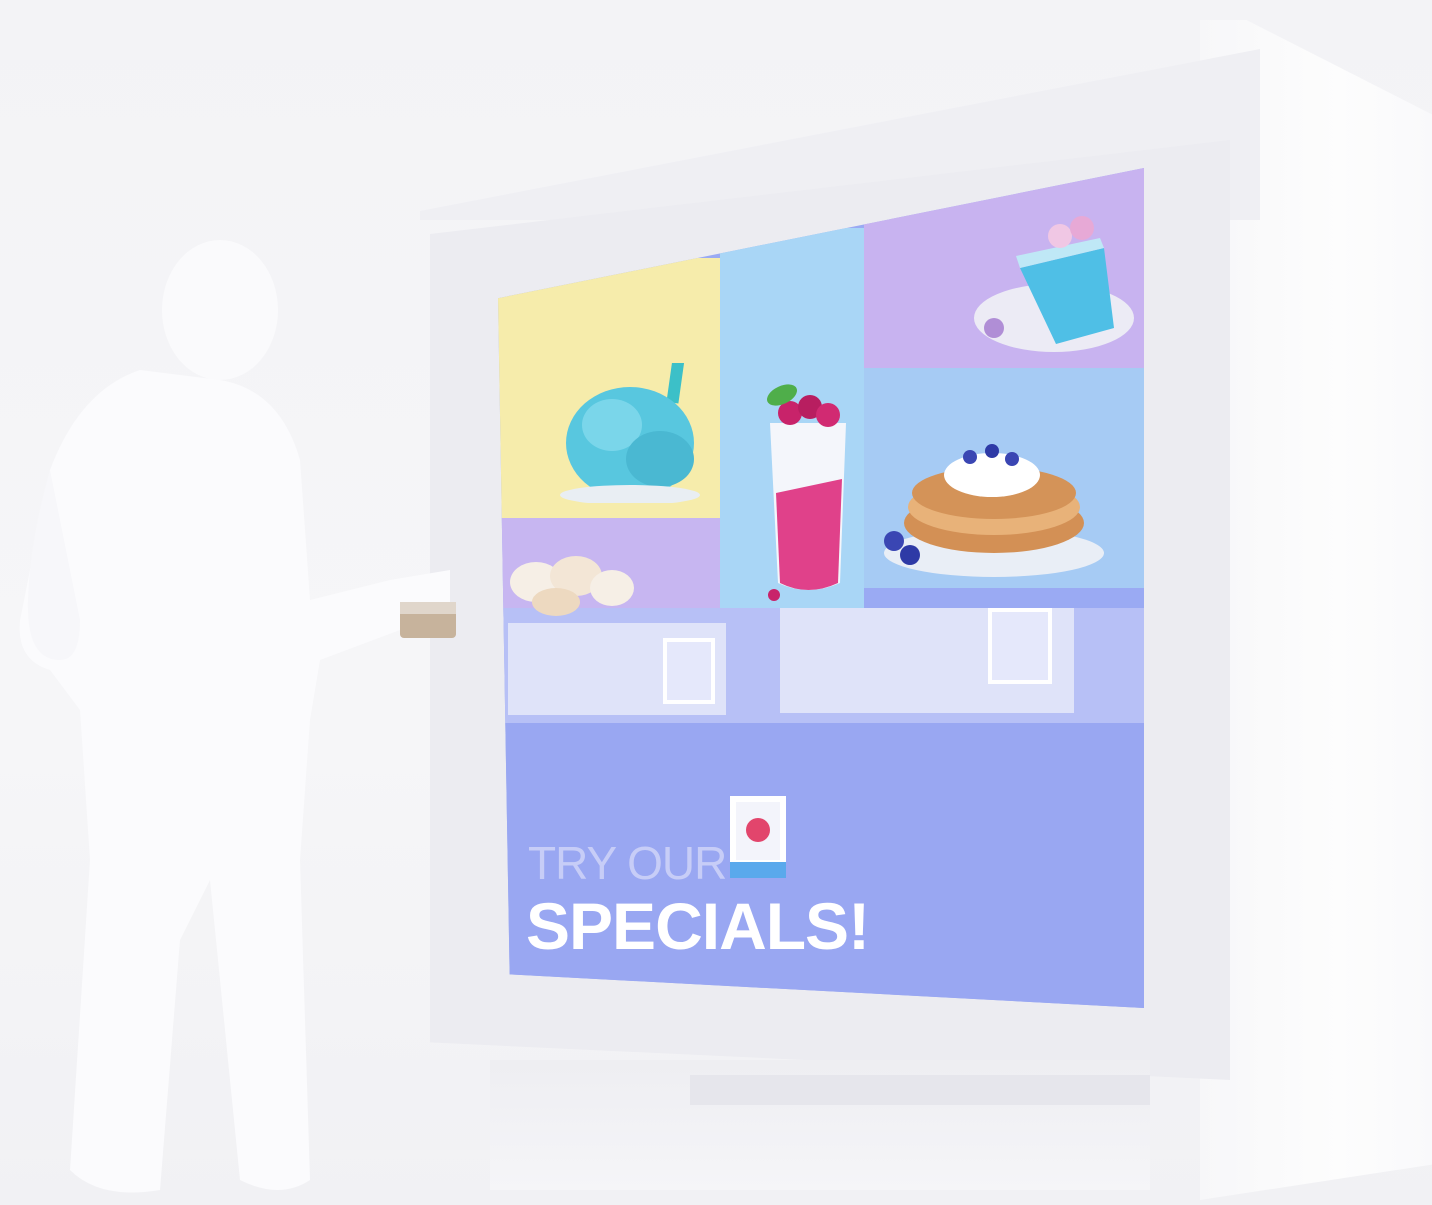  Describe the element at coordinates (1054, 284) in the screenshot. I see `cake-image` at that location.